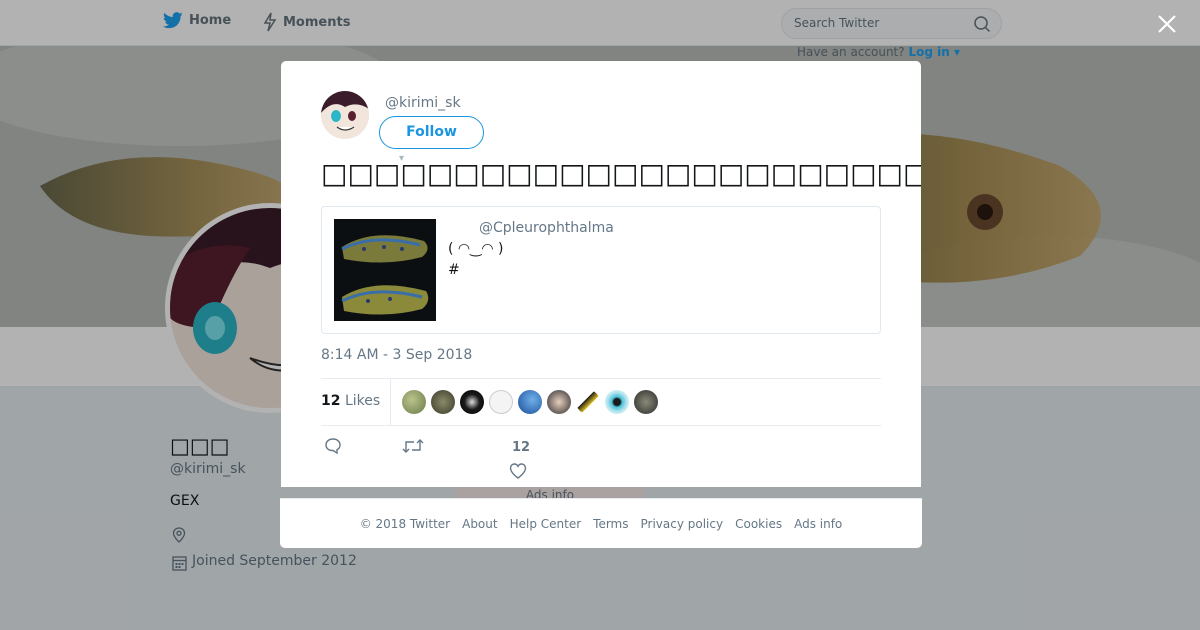 The image size is (1200, 630). What do you see at coordinates (479, 524) in the screenshot?
I see `footer-about-link: About` at bounding box center [479, 524].